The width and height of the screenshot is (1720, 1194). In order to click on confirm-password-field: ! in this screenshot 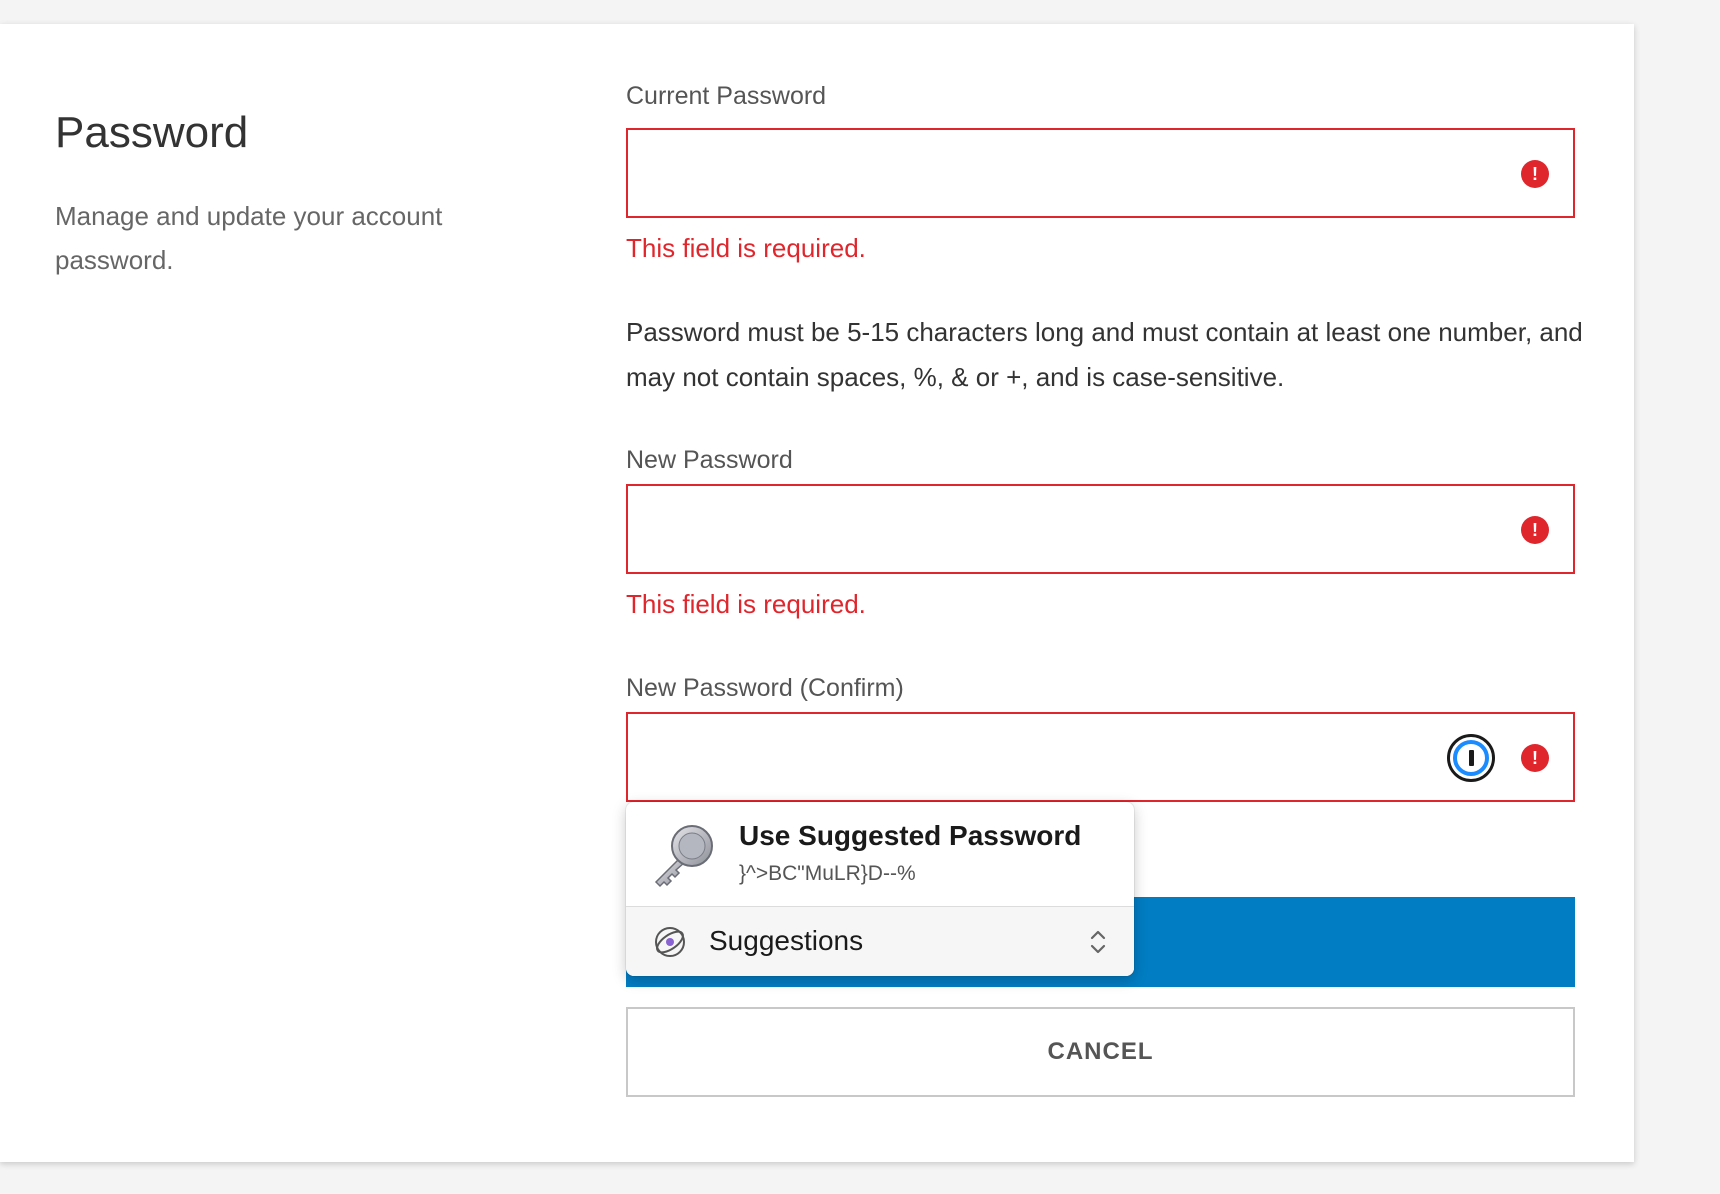, I will do `click(1100, 757)`.